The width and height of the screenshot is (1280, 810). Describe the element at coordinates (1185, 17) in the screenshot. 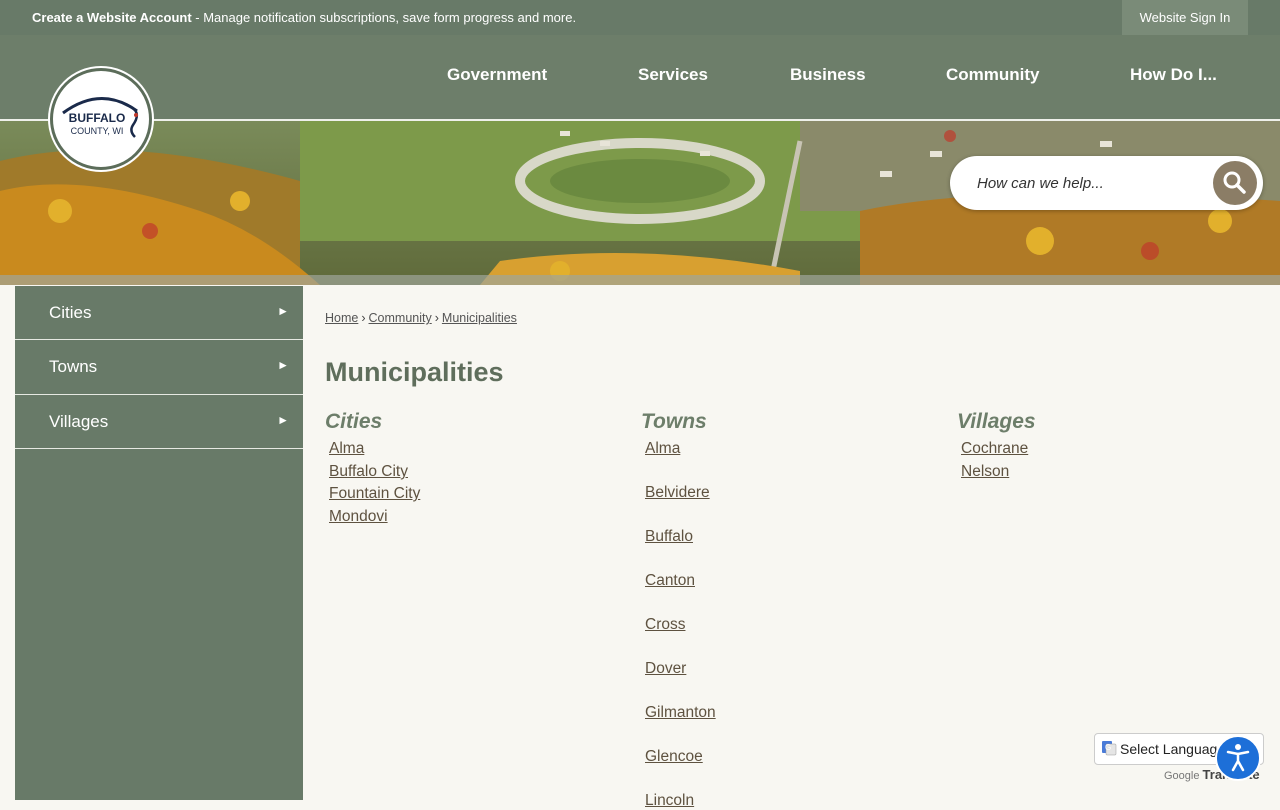

I see `website-sign-in-button: Website Sign In` at that location.